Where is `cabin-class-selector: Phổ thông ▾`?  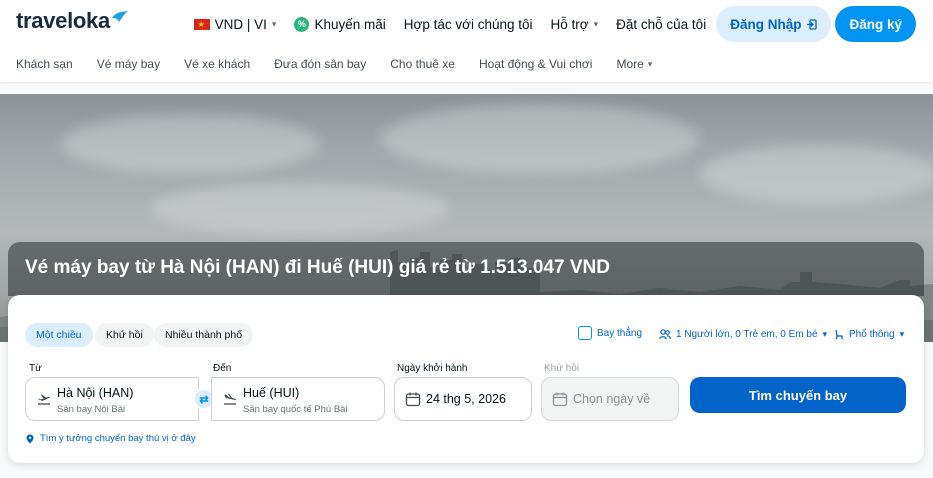
cabin-class-selector: Phổ thông ▾ is located at coordinates (869, 334).